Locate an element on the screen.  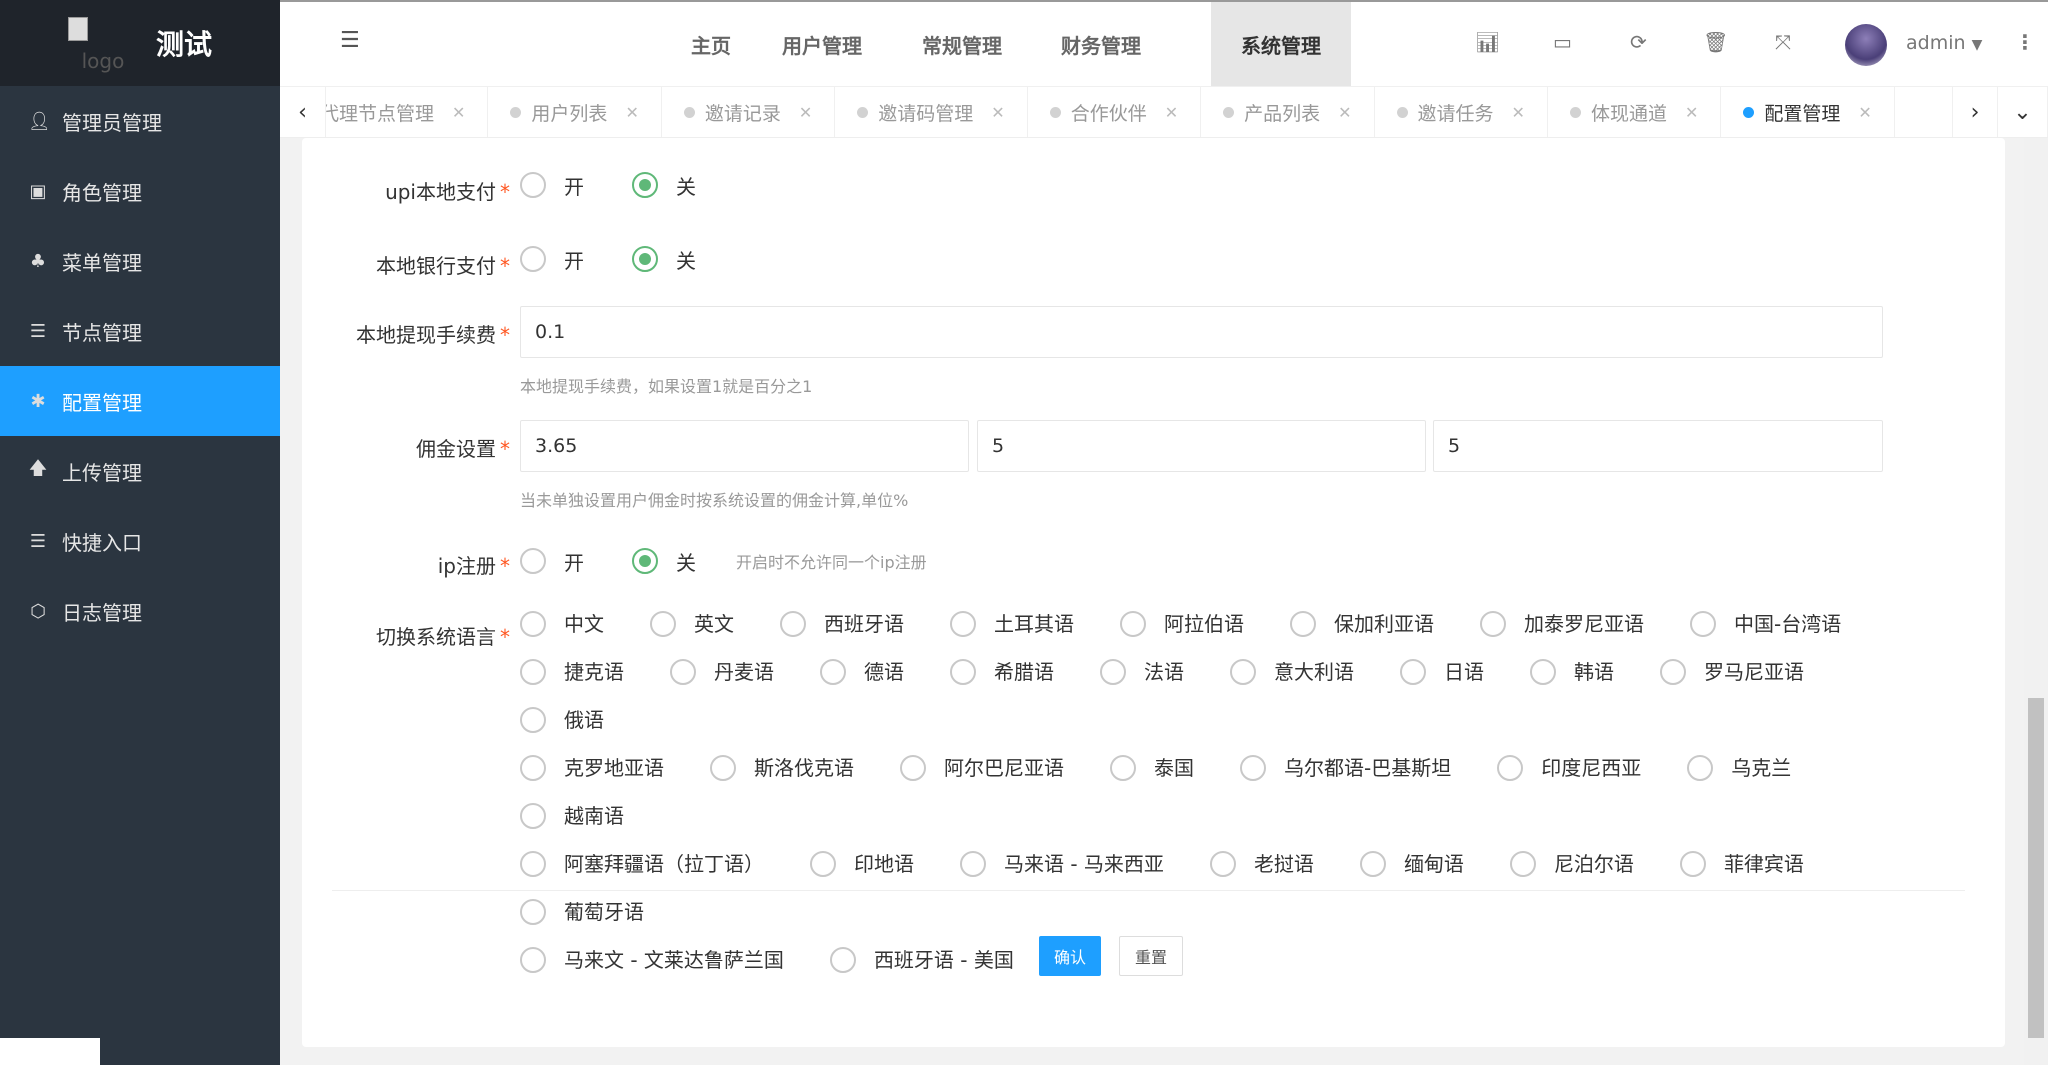
radio-circle is located at coordinates (1372, 864).